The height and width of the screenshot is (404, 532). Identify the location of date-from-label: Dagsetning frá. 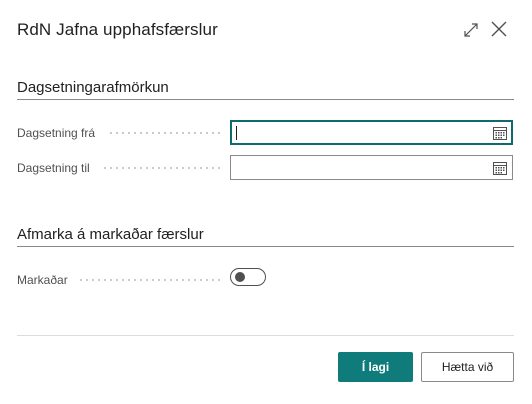
(56, 133).